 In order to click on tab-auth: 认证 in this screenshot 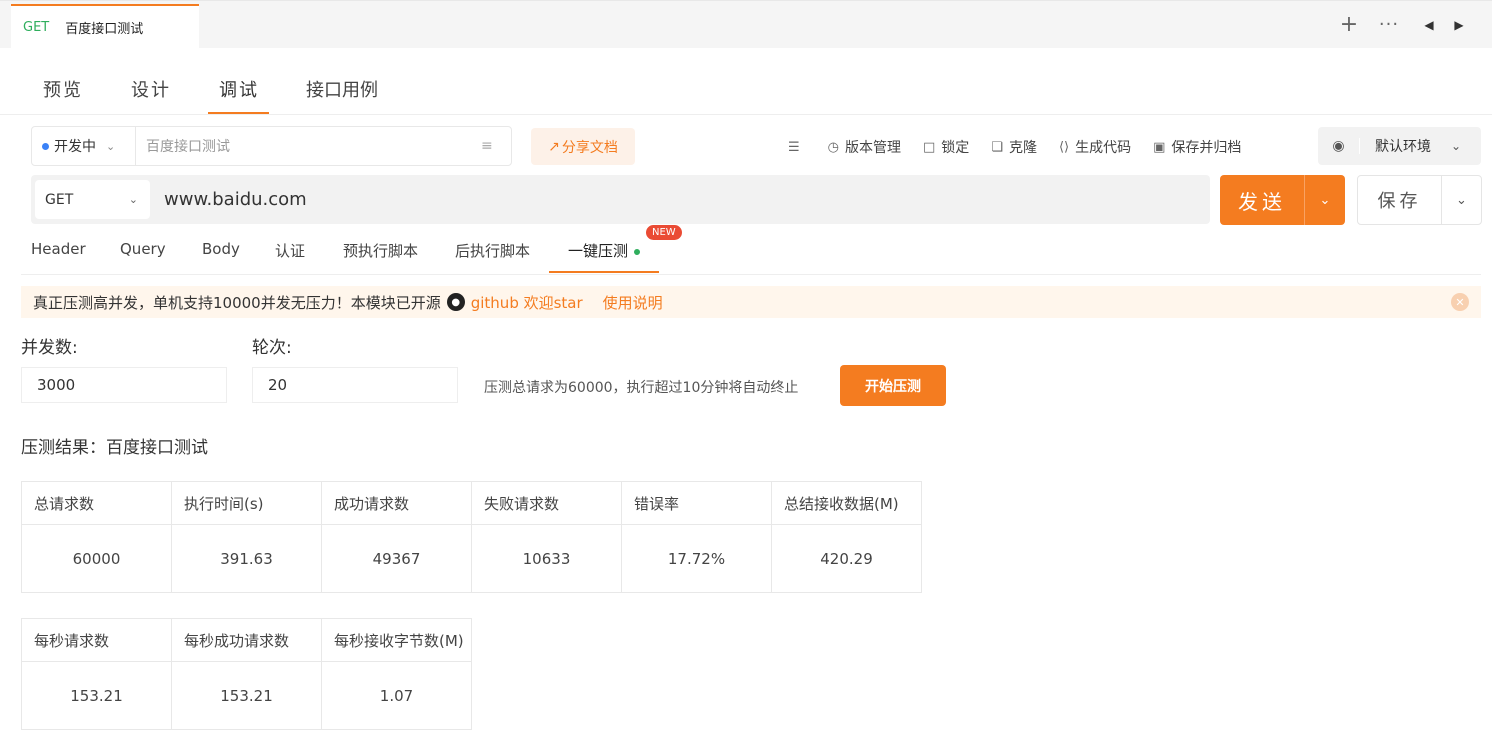, I will do `click(290, 250)`.